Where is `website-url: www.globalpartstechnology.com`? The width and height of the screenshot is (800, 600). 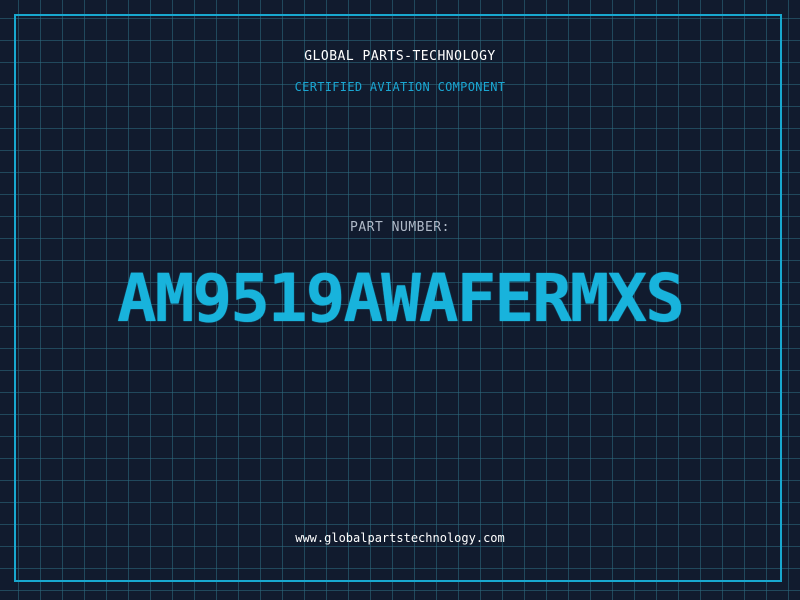
website-url: www.globalpartstechnology.com is located at coordinates (400, 538).